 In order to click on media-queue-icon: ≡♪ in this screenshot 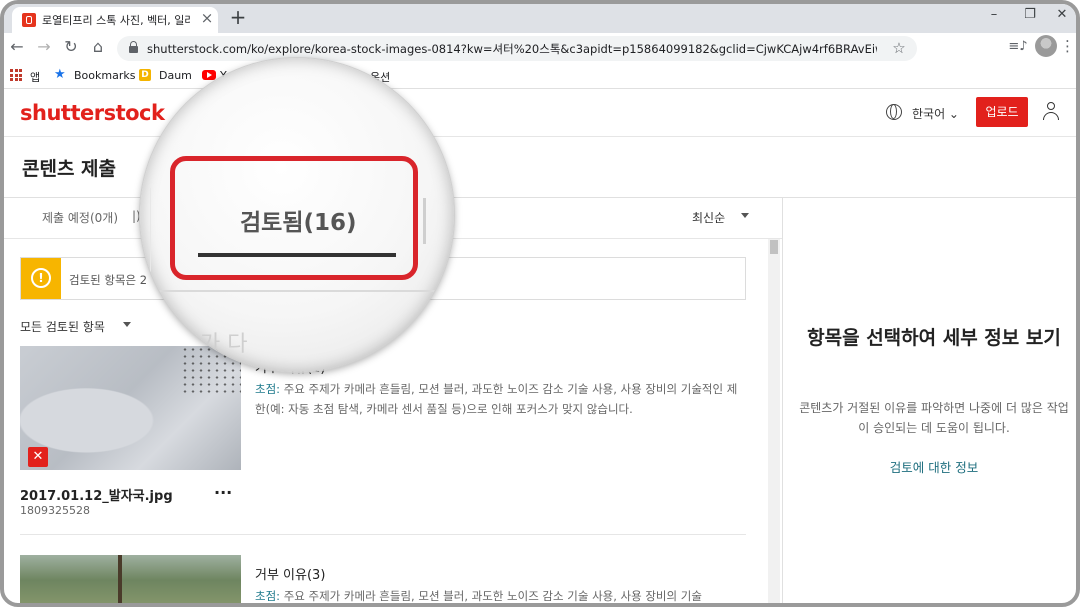, I will do `click(1018, 47)`.